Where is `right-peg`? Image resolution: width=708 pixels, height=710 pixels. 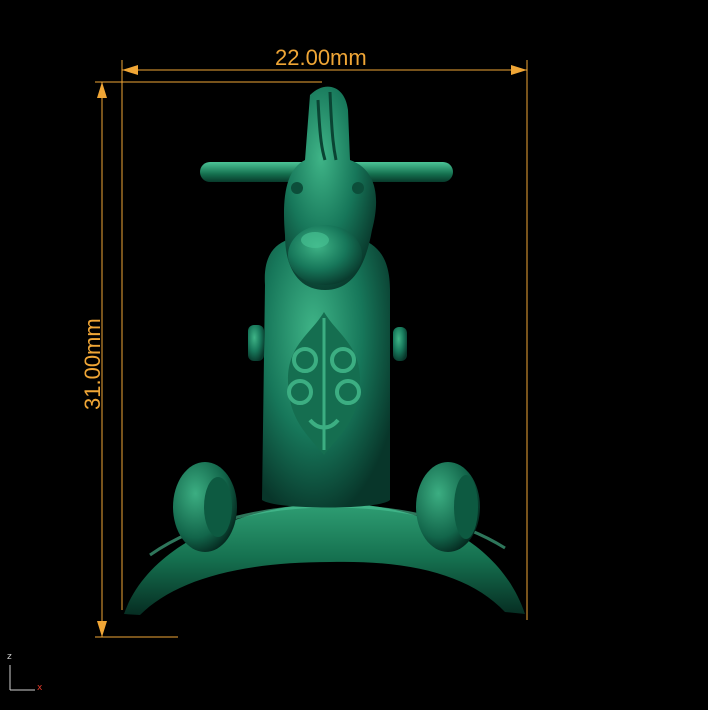 right-peg is located at coordinates (400, 344).